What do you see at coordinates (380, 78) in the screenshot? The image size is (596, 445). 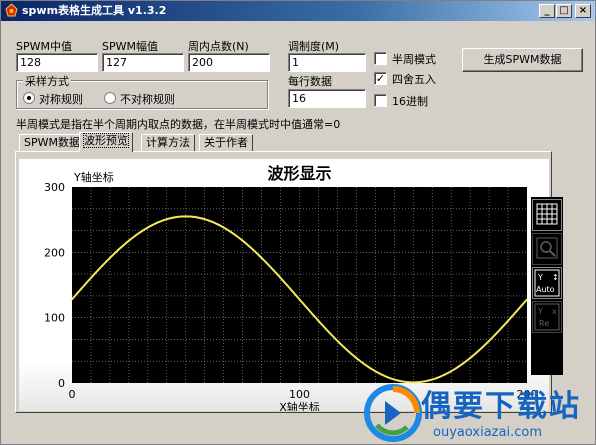 I see `rounding-checkbox: ✓` at bounding box center [380, 78].